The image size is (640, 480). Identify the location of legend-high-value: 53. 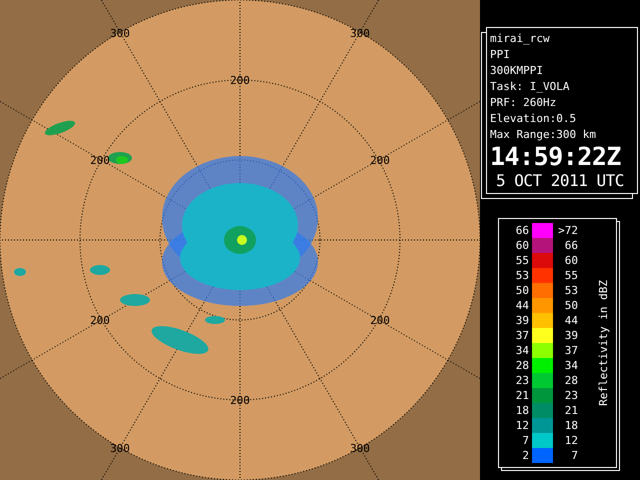
(571, 290).